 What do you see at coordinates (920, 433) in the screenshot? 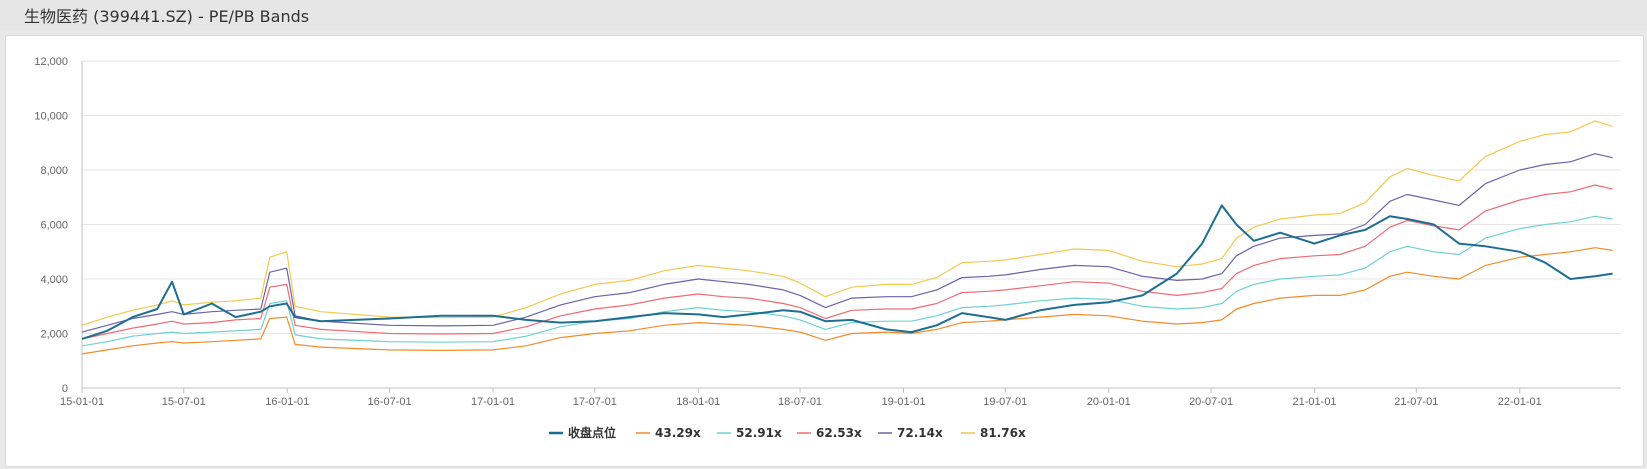
I see `legend-label: 72.14x` at bounding box center [920, 433].